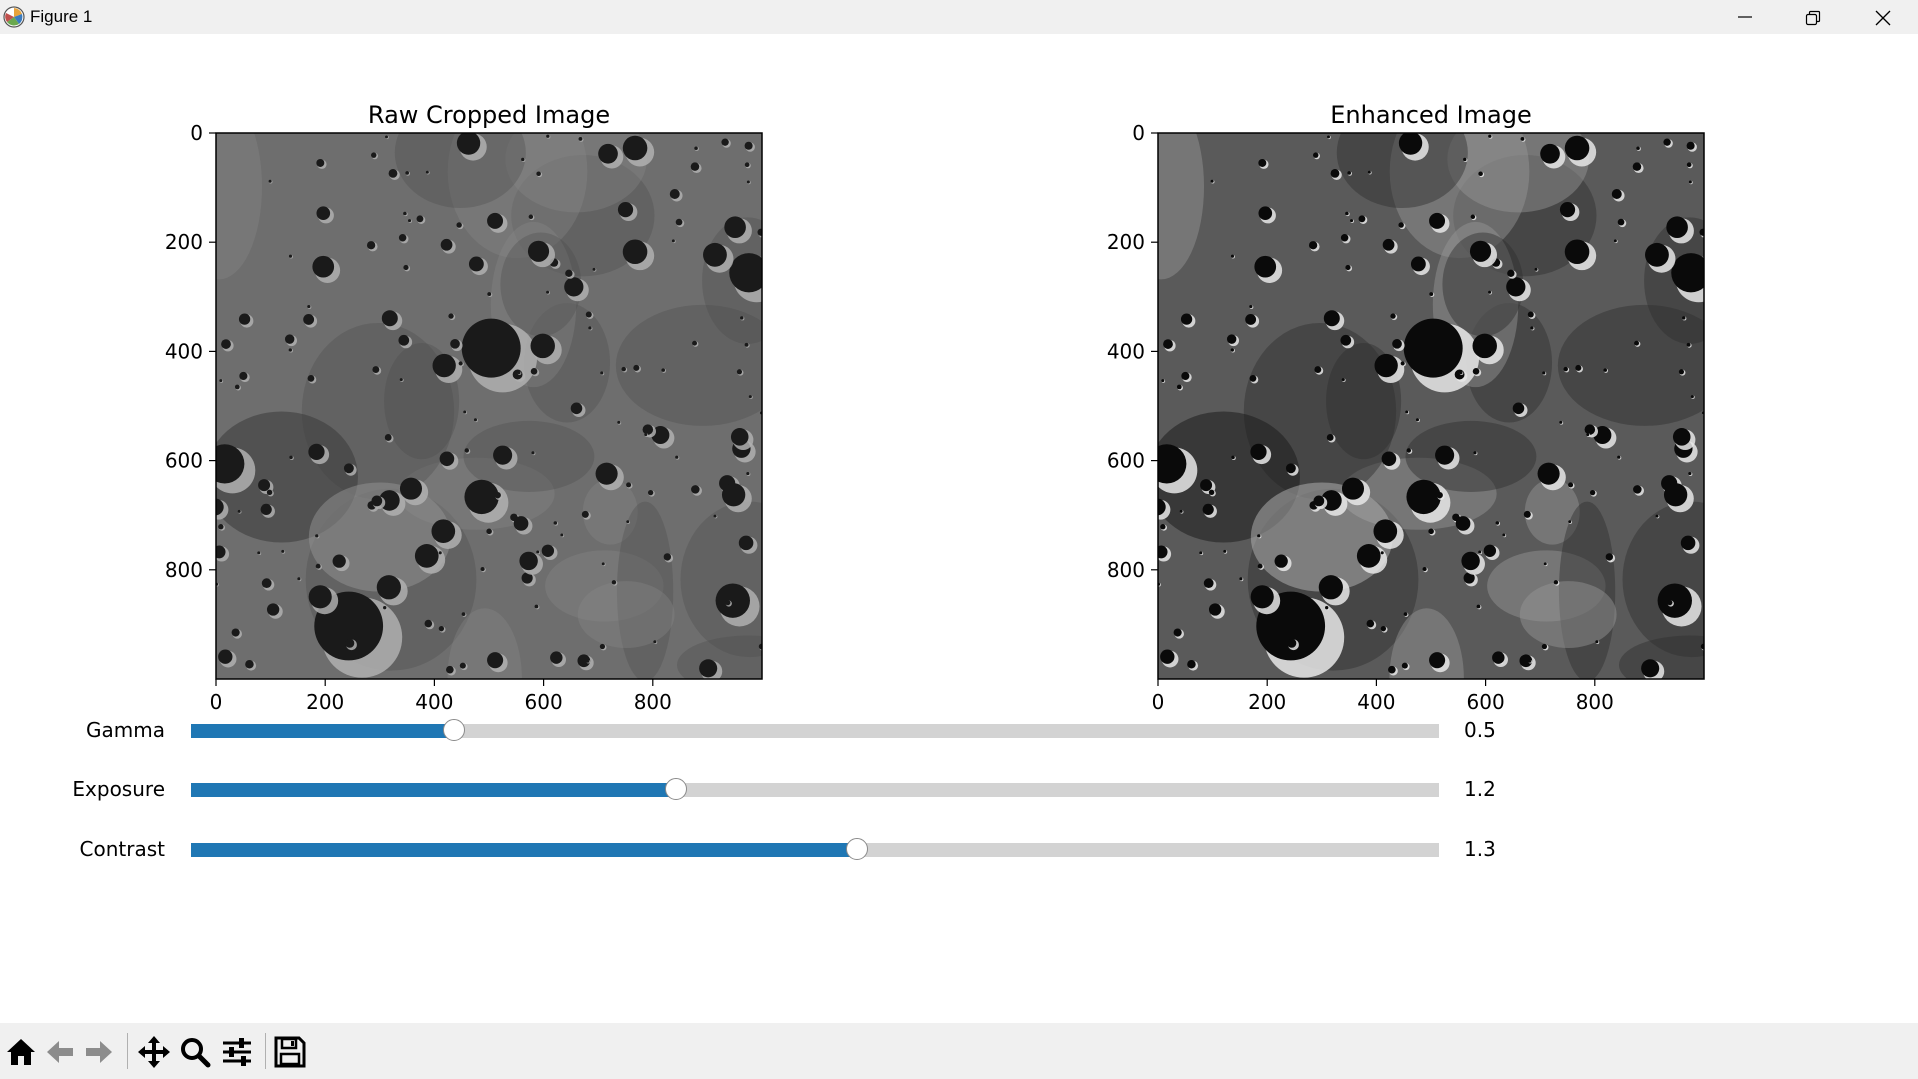  I want to click on close-button, so click(1882, 17).